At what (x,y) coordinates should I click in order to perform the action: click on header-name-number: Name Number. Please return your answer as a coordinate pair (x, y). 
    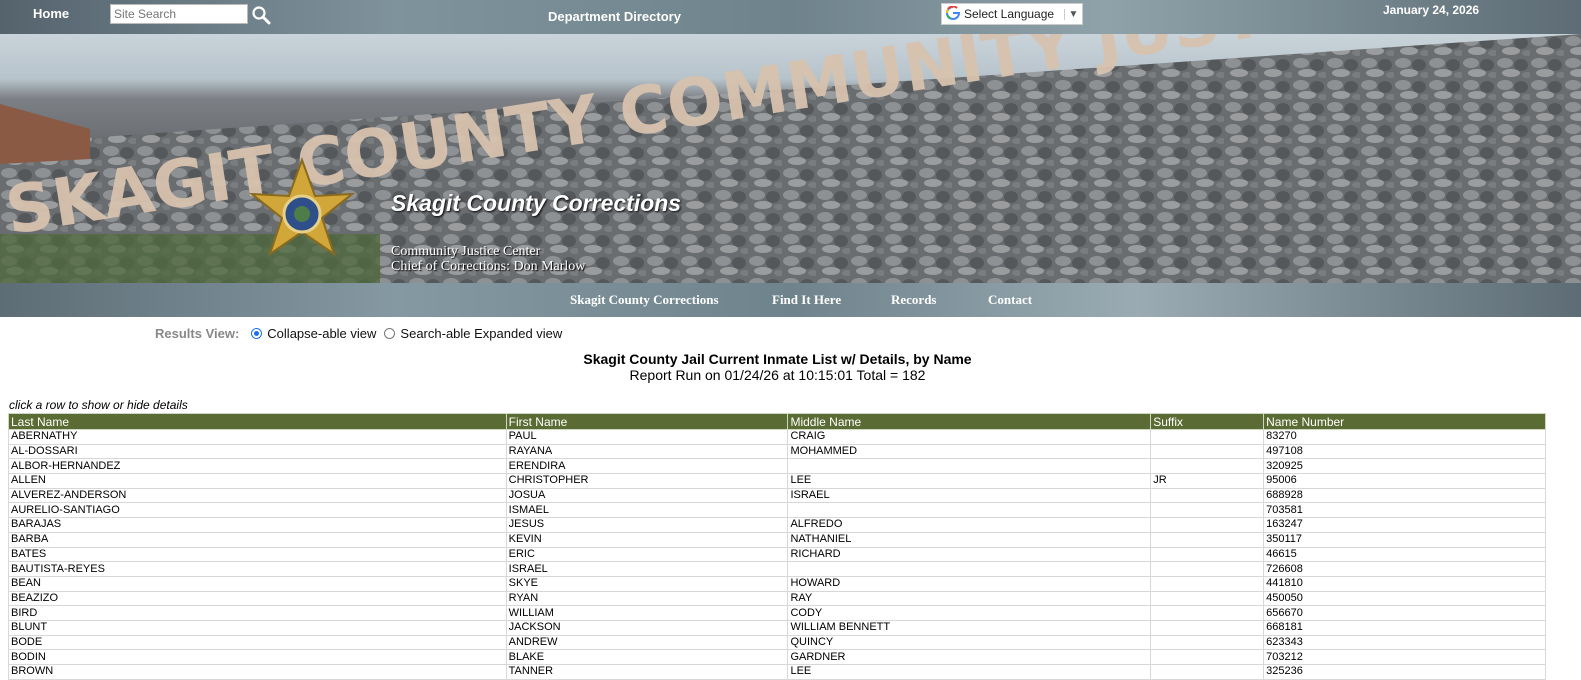
    Looking at the image, I should click on (1404, 421).